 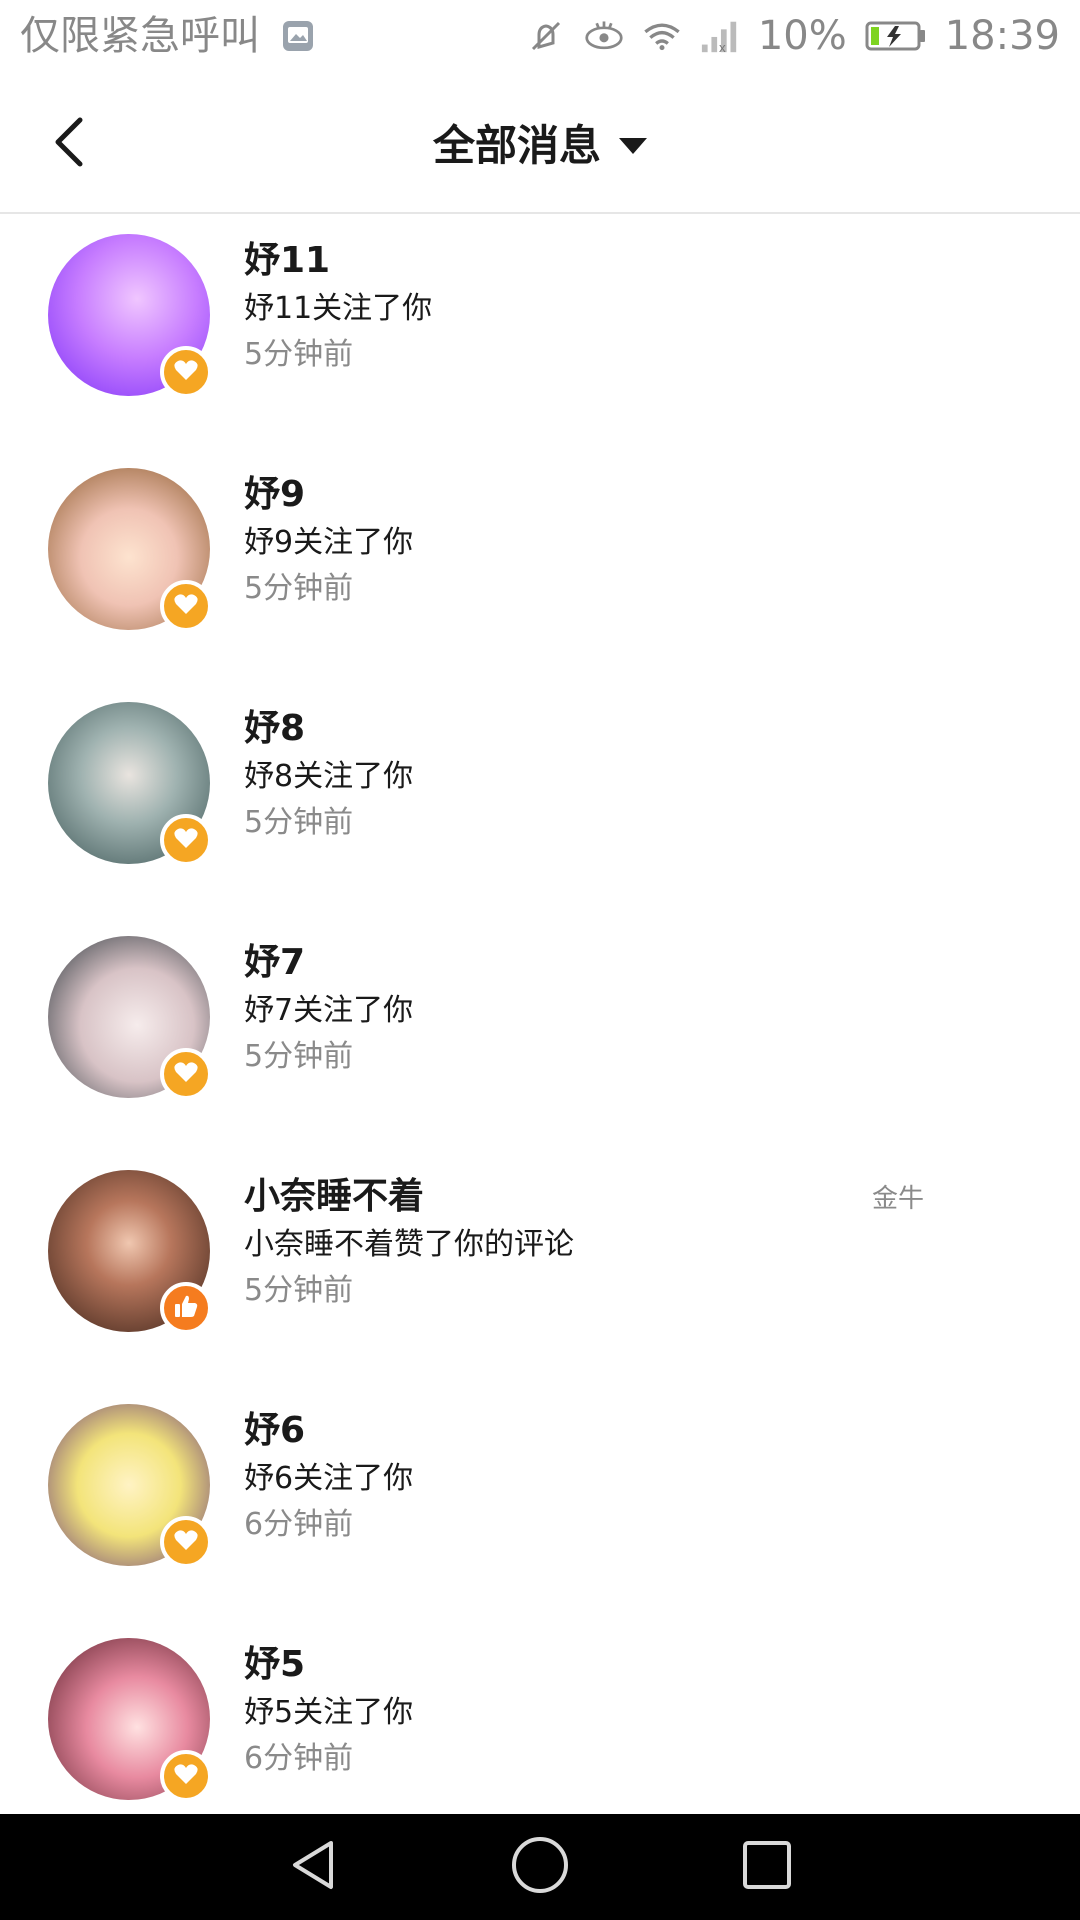 What do you see at coordinates (662, 1243) in the screenshot?
I see `message-body: 小奈睡不着 小奈睡不着赞了你的评论 5分钟前 金牛` at bounding box center [662, 1243].